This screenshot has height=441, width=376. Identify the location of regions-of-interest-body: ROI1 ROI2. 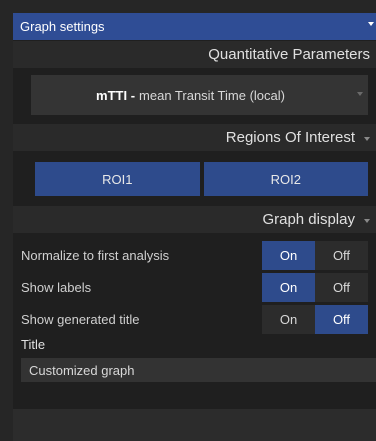
(194, 178).